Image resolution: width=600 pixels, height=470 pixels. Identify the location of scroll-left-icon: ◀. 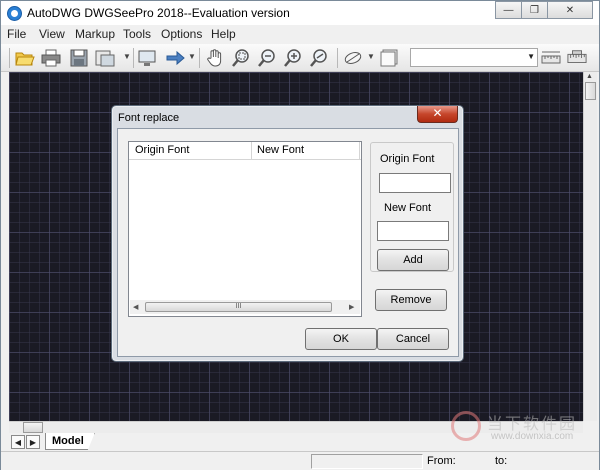
(135, 307).